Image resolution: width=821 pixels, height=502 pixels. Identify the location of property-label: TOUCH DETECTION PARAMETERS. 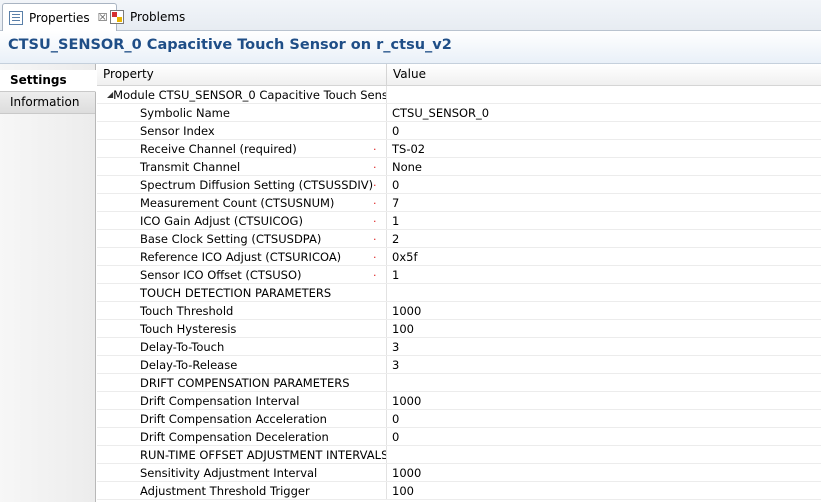
(236, 292).